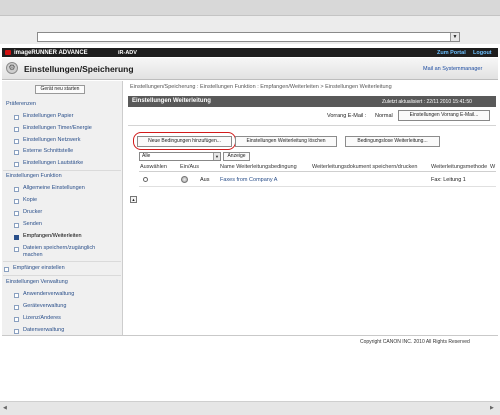  What do you see at coordinates (43, 151) in the screenshot?
I see `sidebar-item-external-interface: Externe Schnittstelle` at bounding box center [43, 151].